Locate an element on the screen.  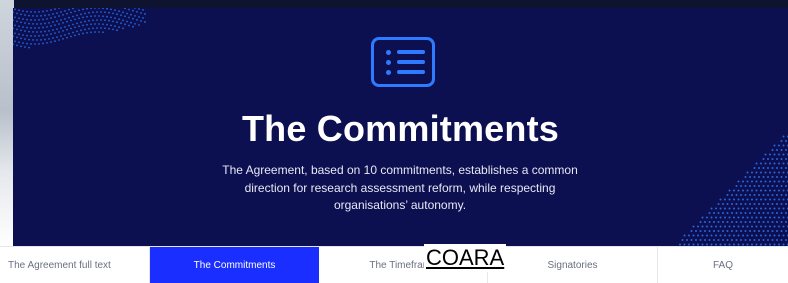
tab-the-commitments: The Commitments is located at coordinates (234, 265).